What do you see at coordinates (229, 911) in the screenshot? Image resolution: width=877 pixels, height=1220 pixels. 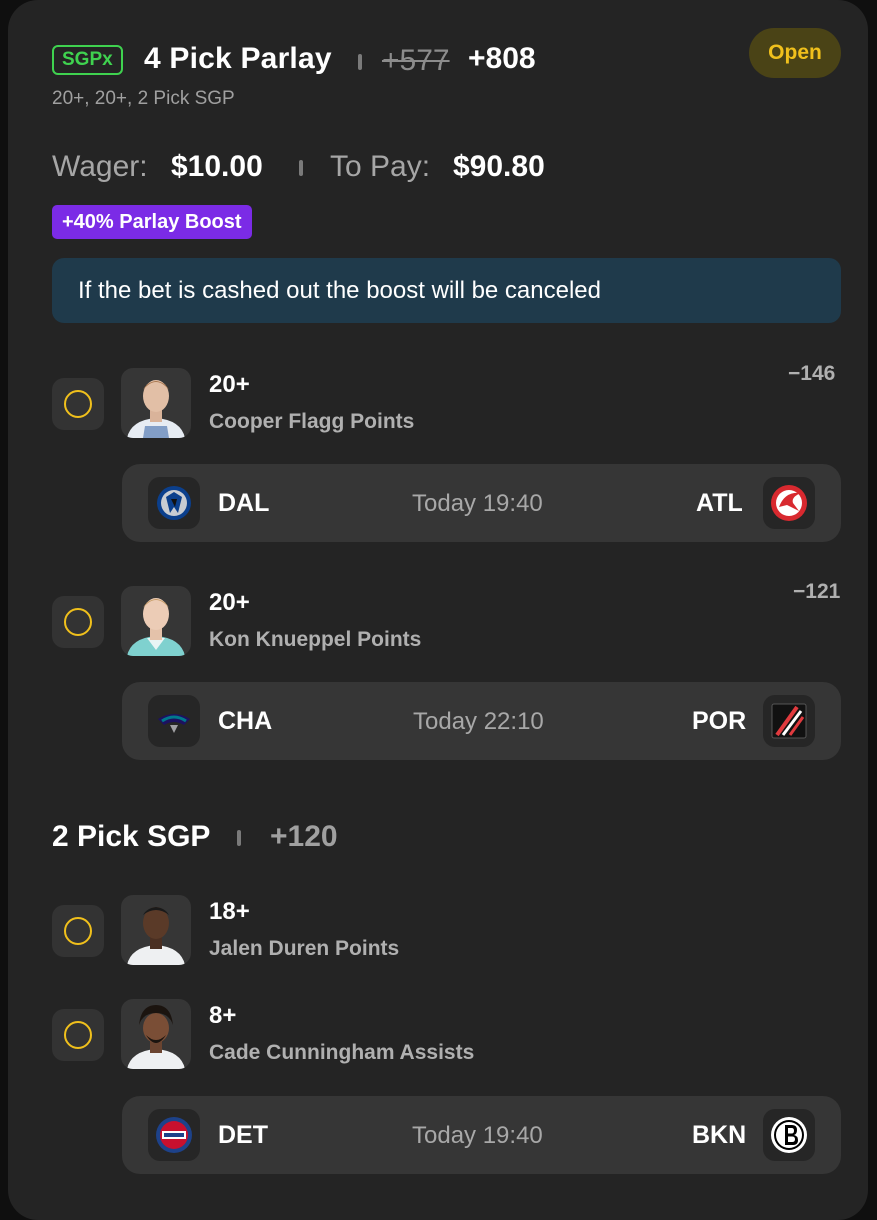 I see `leg-line: 18+` at bounding box center [229, 911].